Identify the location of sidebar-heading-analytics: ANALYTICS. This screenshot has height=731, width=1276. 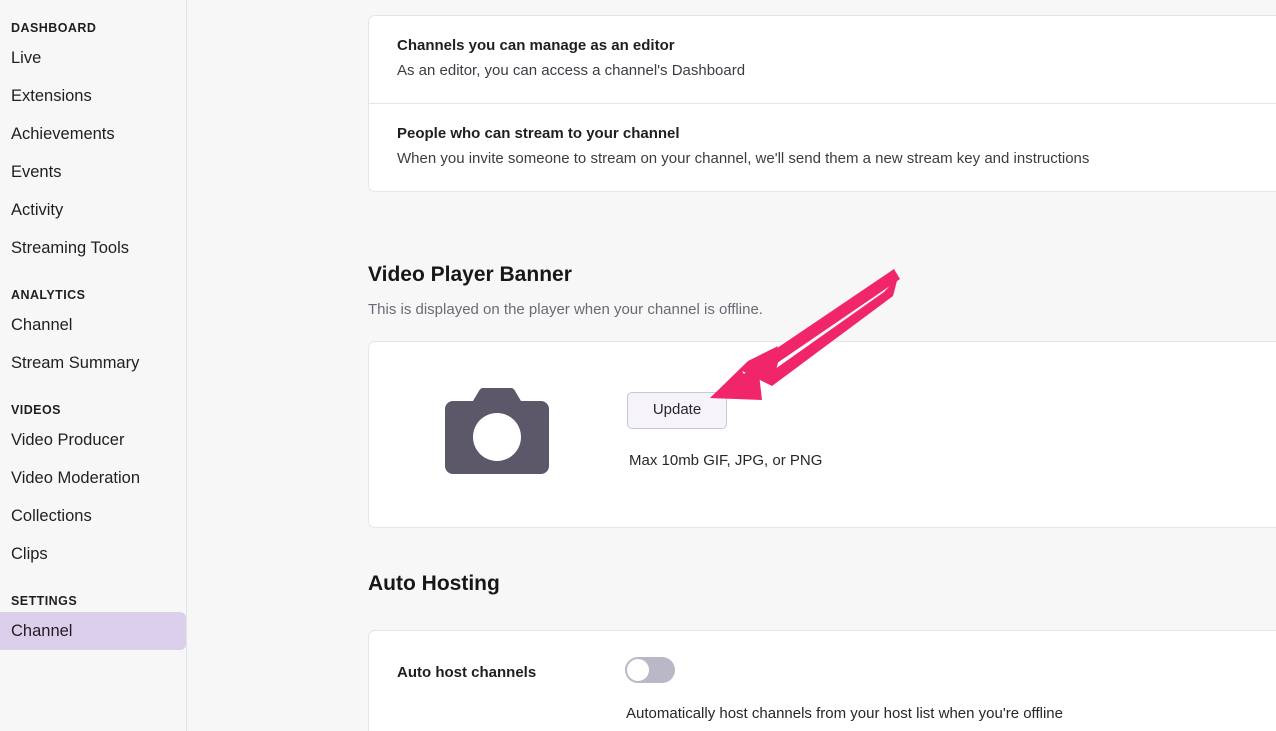
(48, 295).